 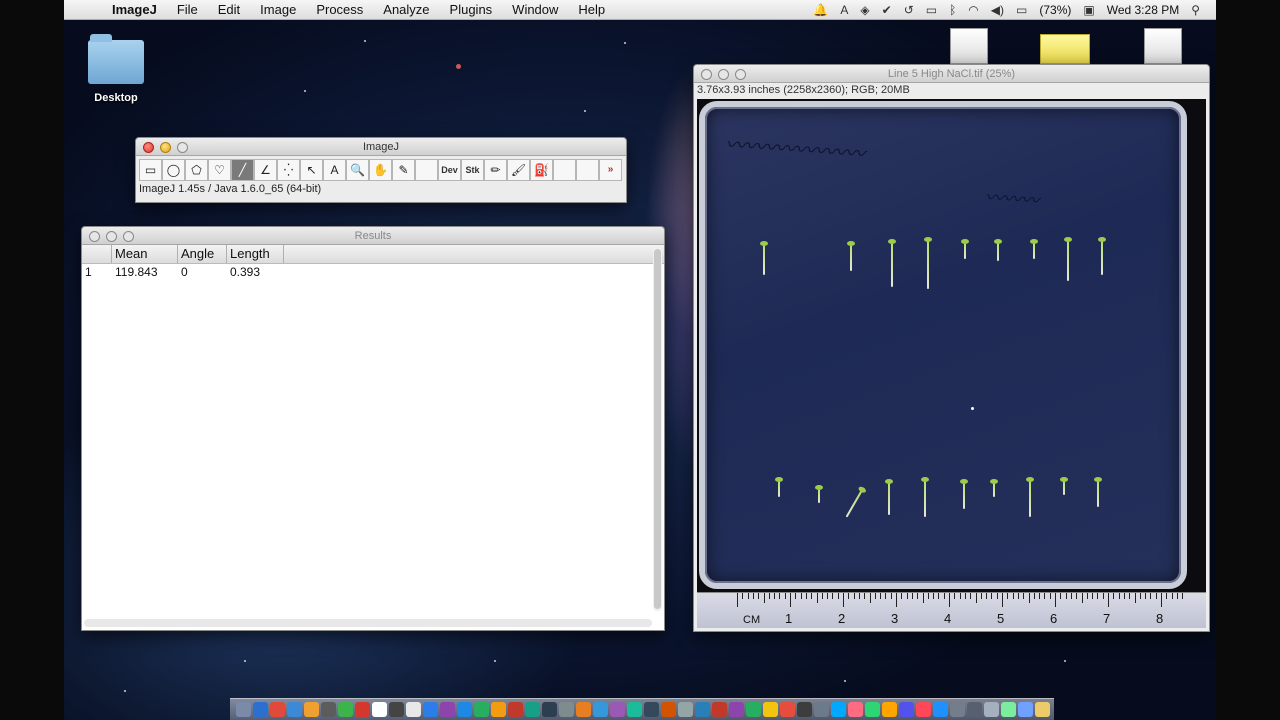 I want to click on zoom-tool-icon: 🔍, so click(x=357, y=170).